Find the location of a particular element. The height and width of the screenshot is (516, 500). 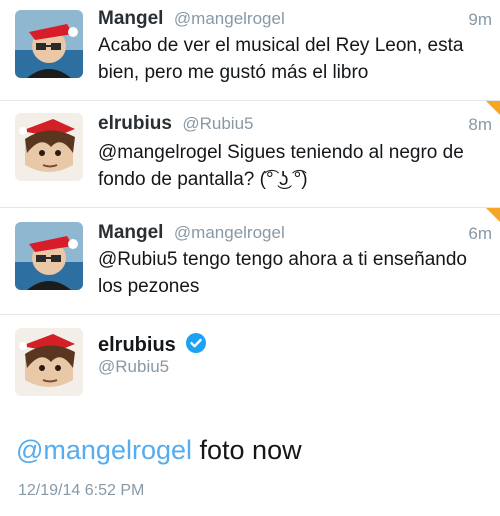

verified-badge-icon is located at coordinates (196, 343).